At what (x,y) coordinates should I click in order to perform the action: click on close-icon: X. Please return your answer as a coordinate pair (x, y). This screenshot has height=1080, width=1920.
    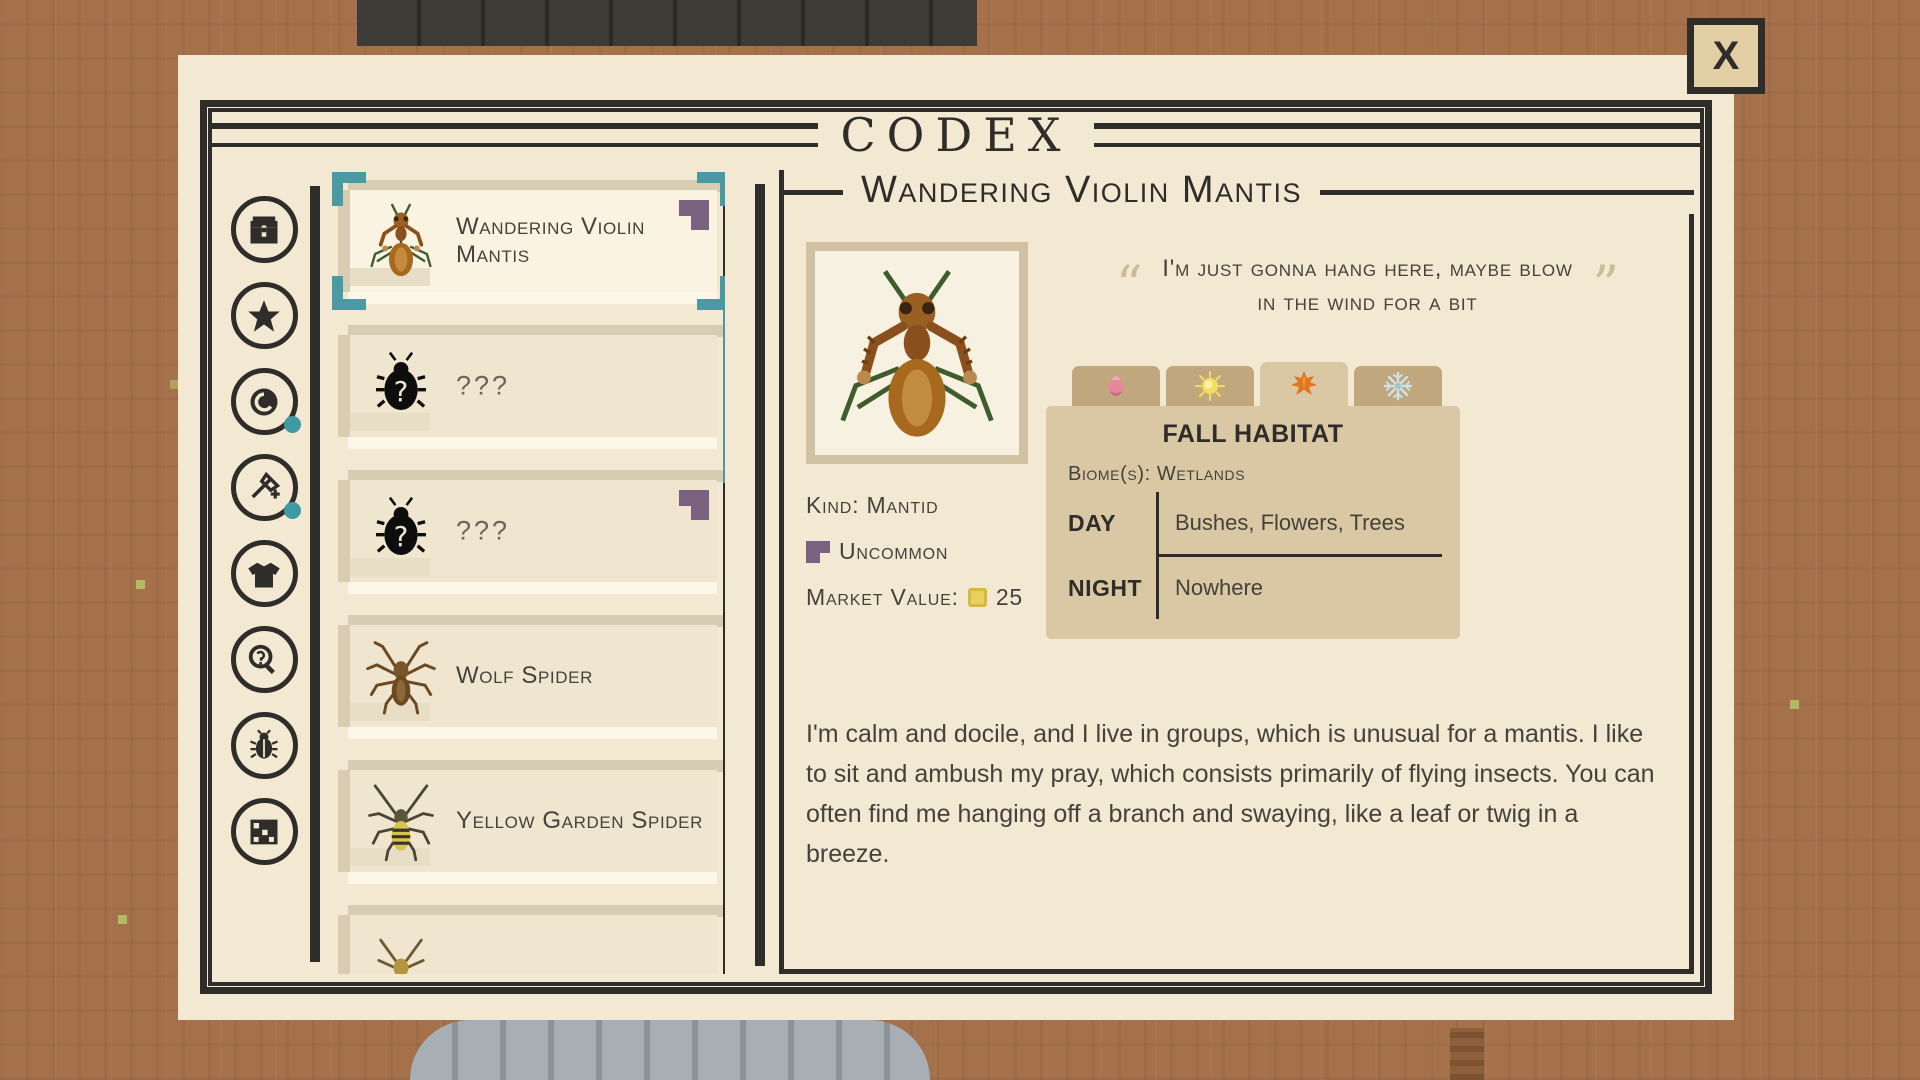
    Looking at the image, I should click on (1726, 56).